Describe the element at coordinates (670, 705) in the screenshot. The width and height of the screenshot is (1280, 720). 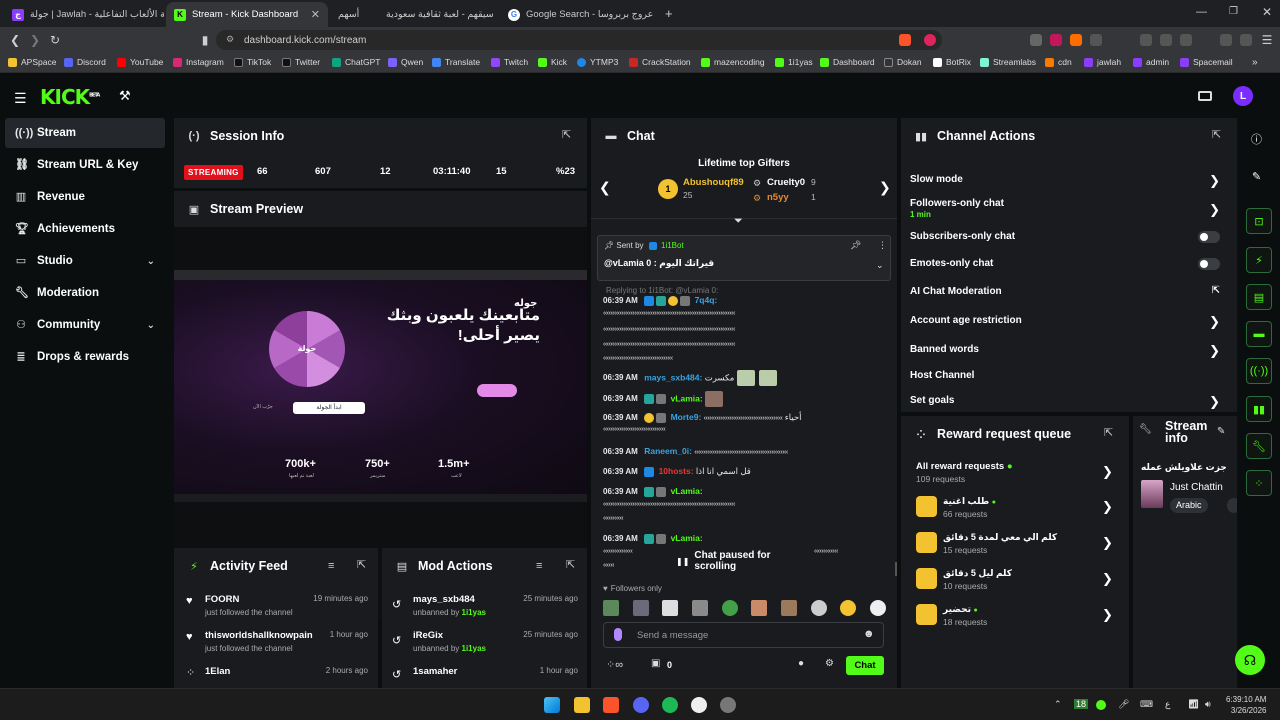
I see `spotify-icon` at that location.